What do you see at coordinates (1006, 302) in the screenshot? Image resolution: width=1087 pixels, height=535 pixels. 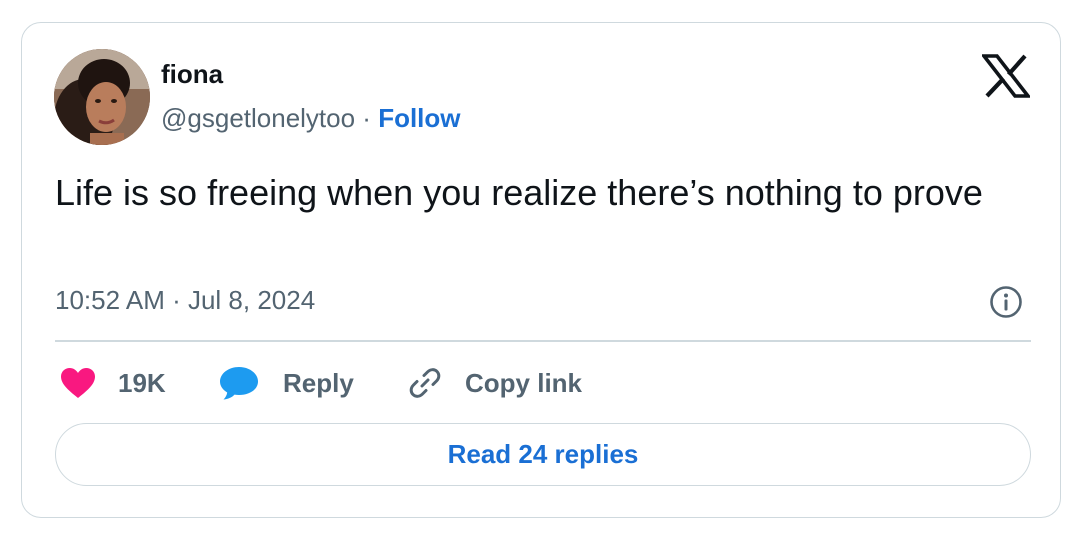 I see `info-icon` at bounding box center [1006, 302].